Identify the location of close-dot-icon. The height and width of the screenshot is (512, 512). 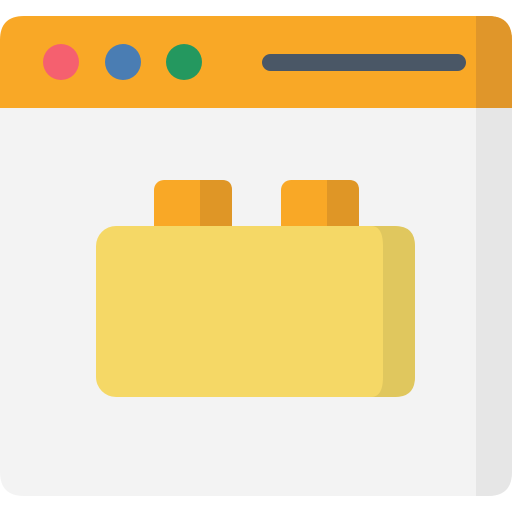
(61, 62).